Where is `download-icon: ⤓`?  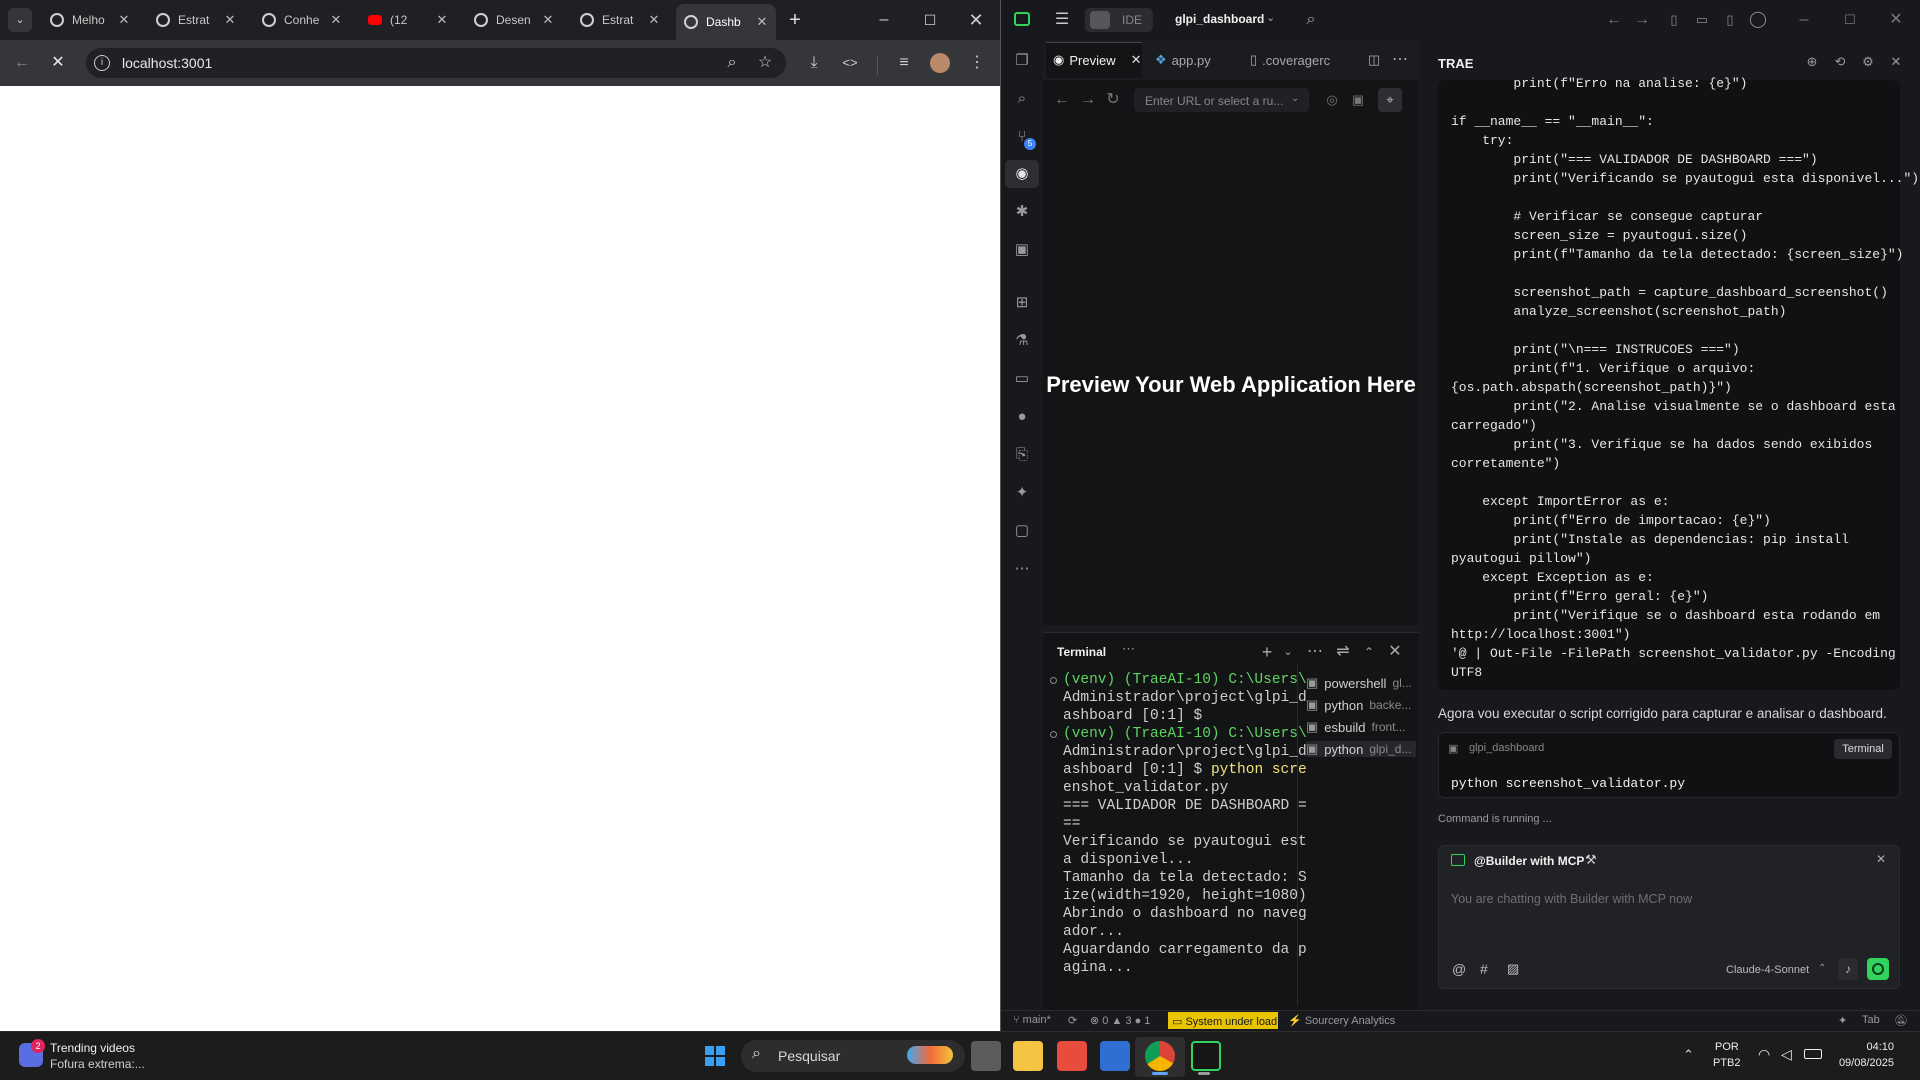 download-icon: ⤓ is located at coordinates (814, 63).